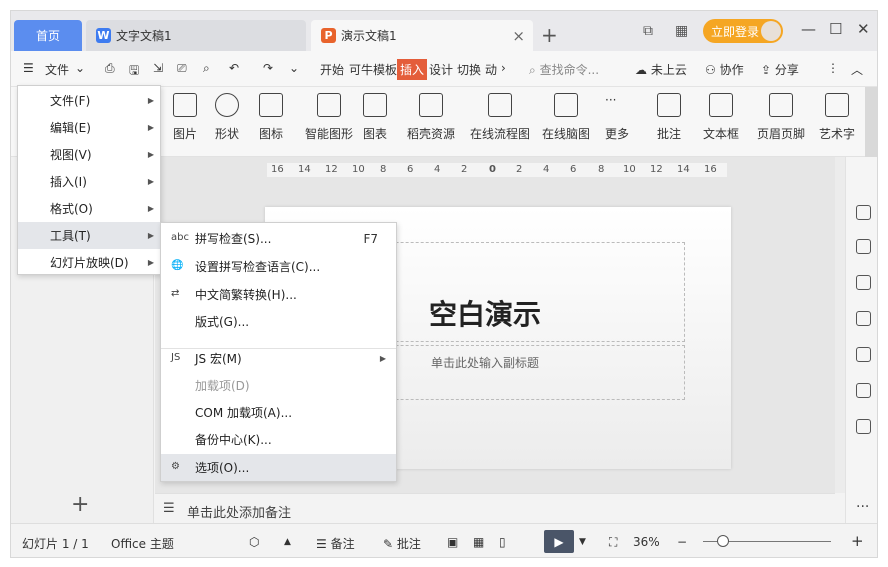  What do you see at coordinates (478, 542) in the screenshot?
I see `sorter-view-icon: ▦` at bounding box center [478, 542].